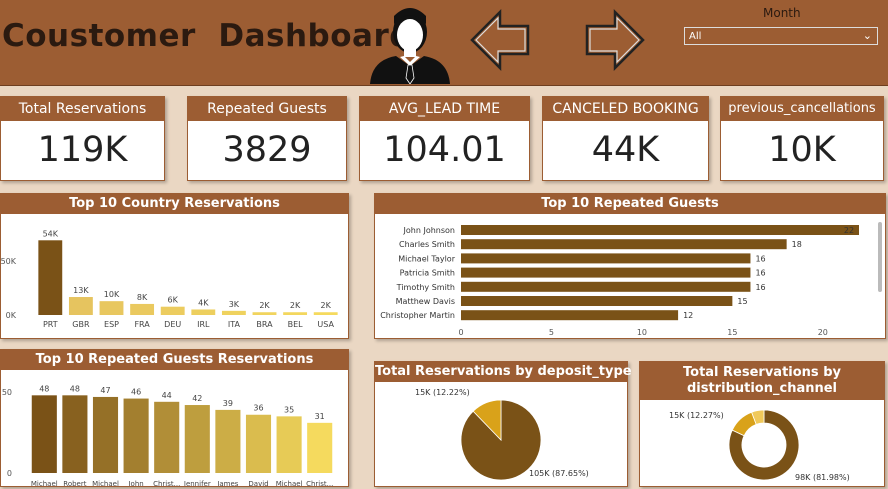 The height and width of the screenshot is (489, 888). What do you see at coordinates (614, 40) in the screenshot?
I see `arrow-right-icon` at bounding box center [614, 40].